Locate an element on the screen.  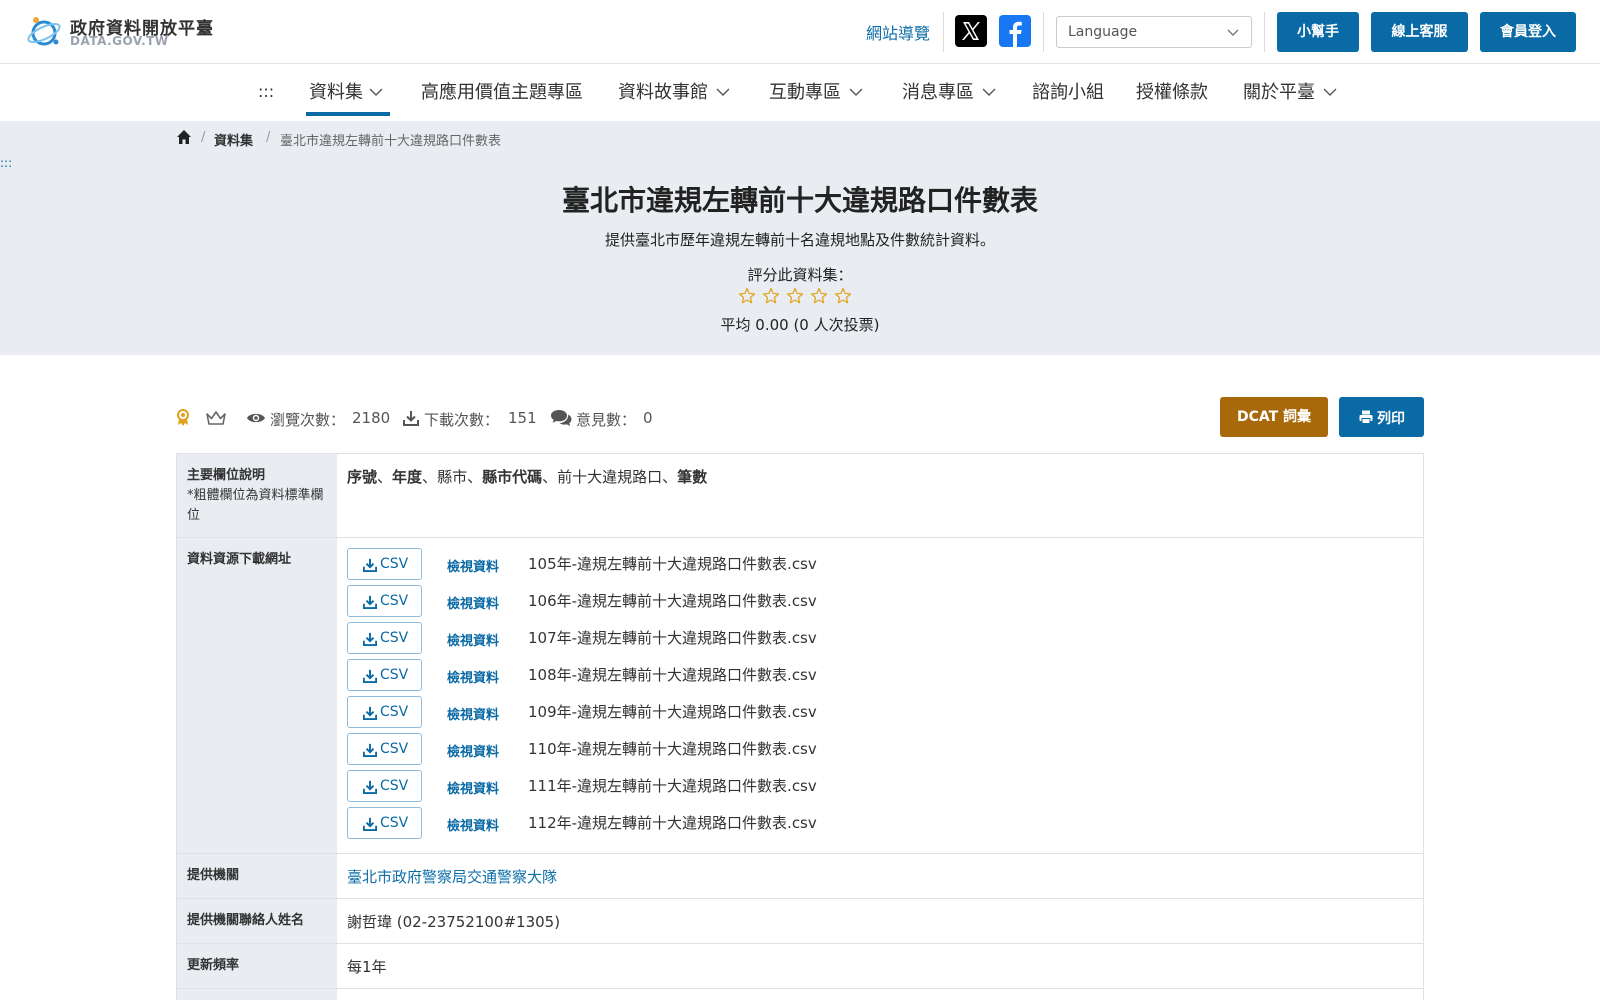
content-skip-anchor: ::: is located at coordinates (6, 163).